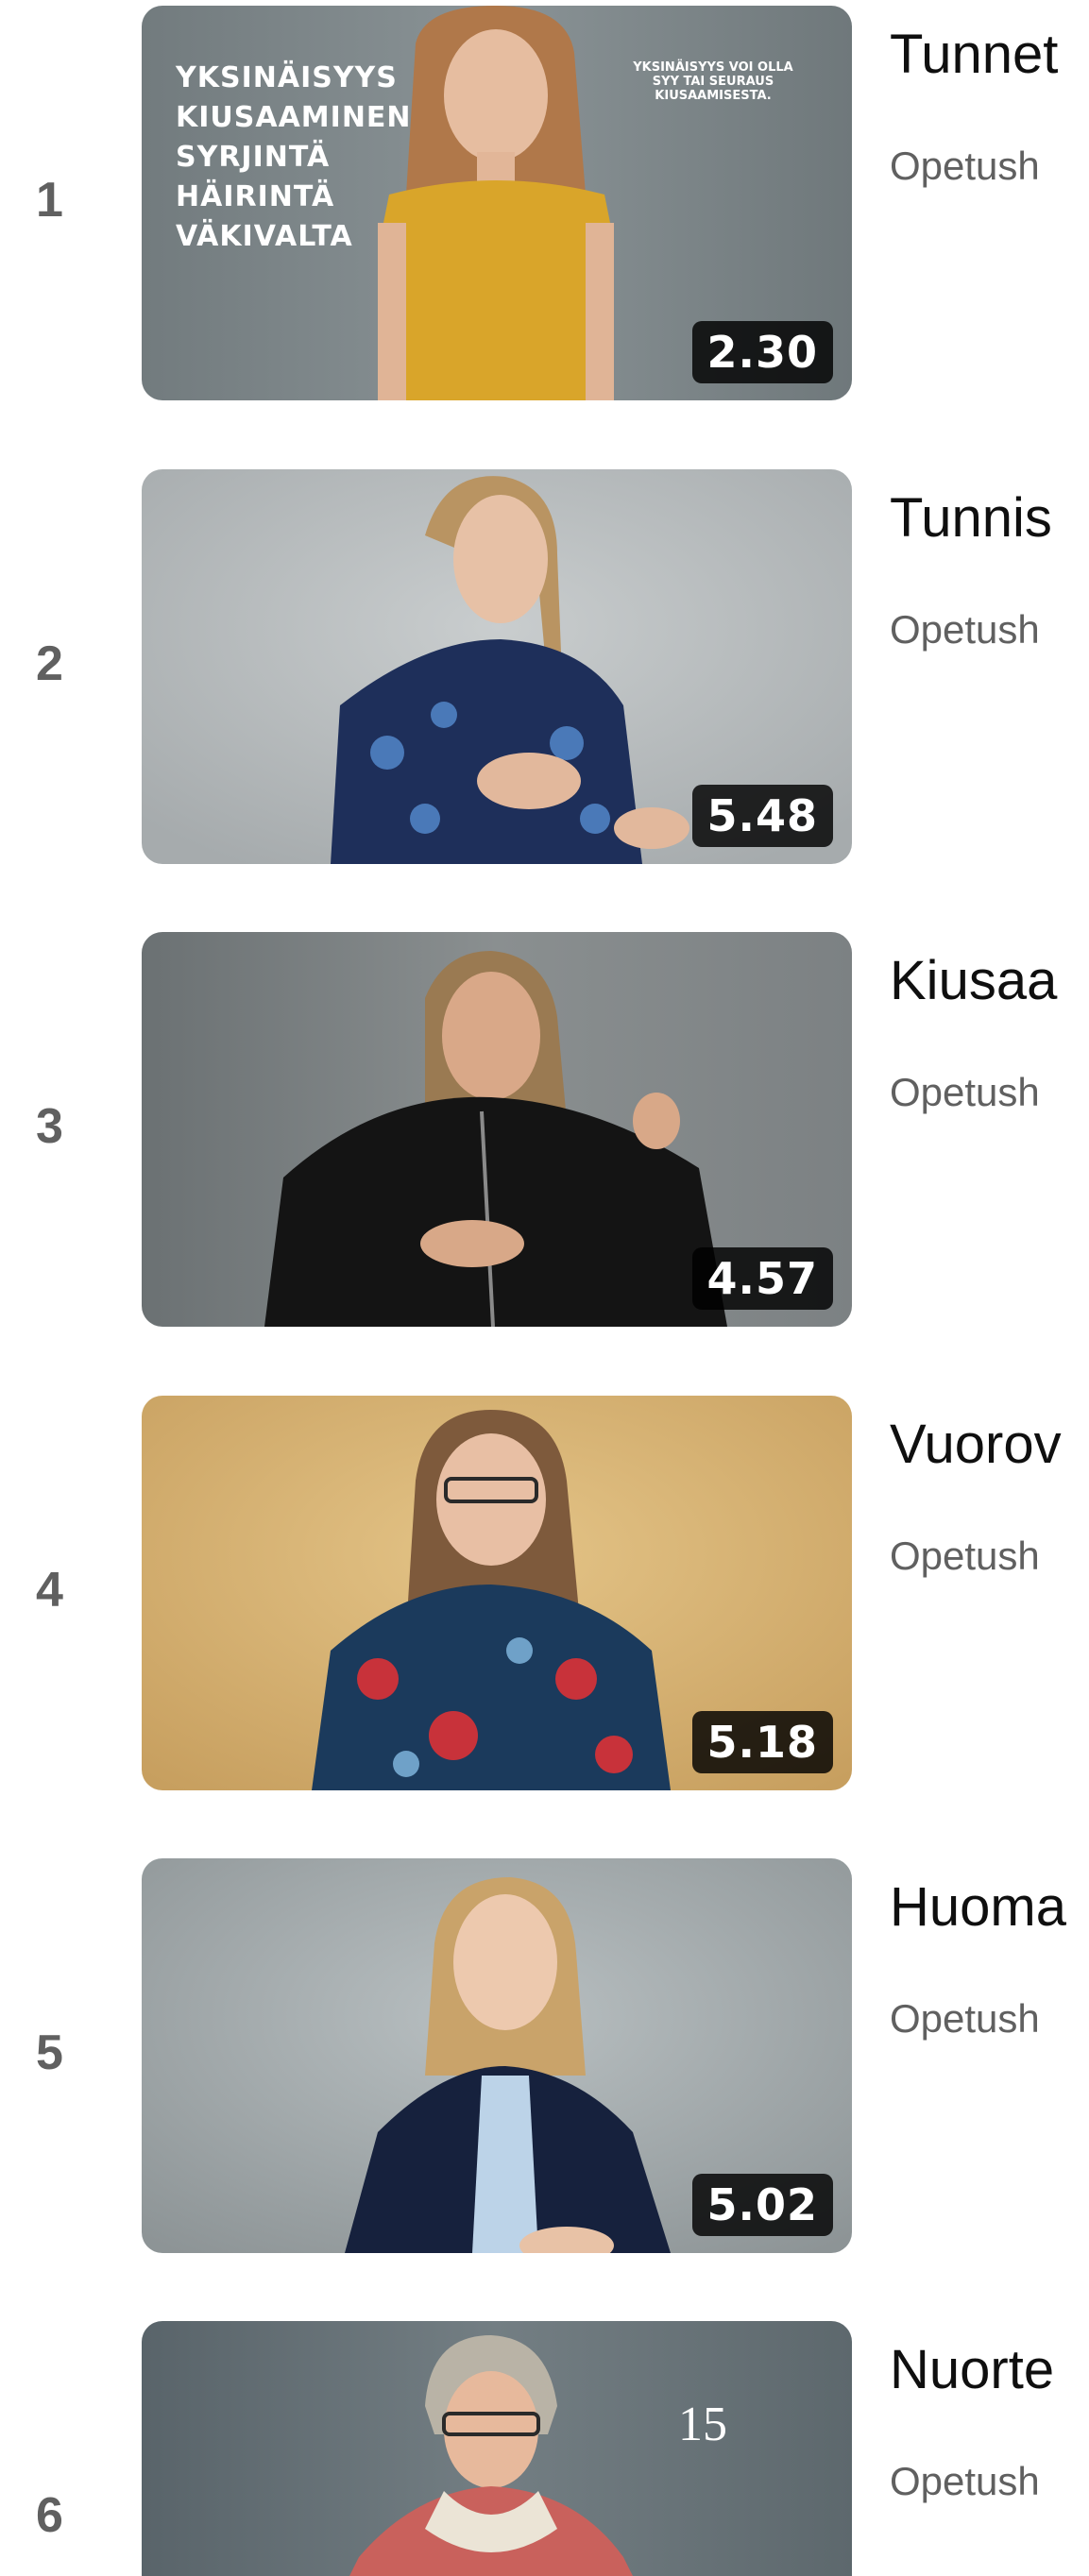 Image resolution: width=1089 pixels, height=2576 pixels. Describe the element at coordinates (972, 2369) in the screenshot. I see `video-title: Nuorte` at that location.